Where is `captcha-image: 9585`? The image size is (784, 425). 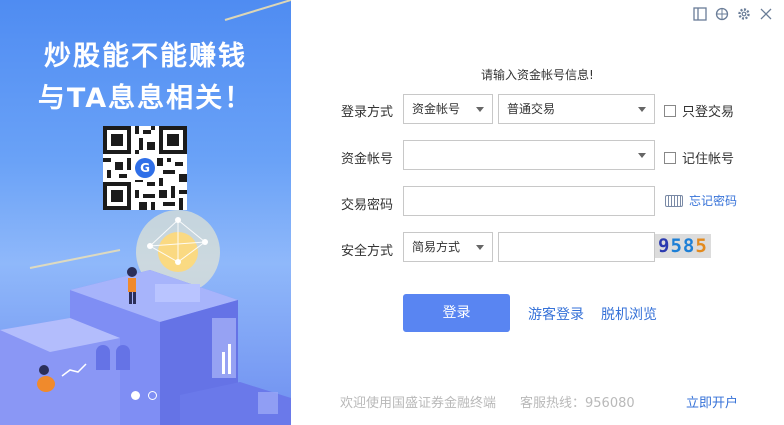
captcha-image: 9585 is located at coordinates (683, 246).